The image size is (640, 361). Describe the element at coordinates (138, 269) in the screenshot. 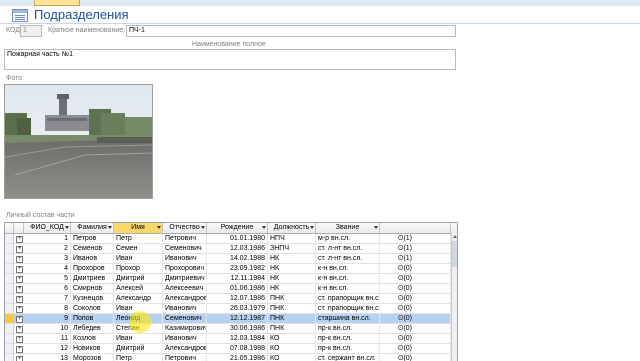

I see `cell-first-name: Прохор` at that location.